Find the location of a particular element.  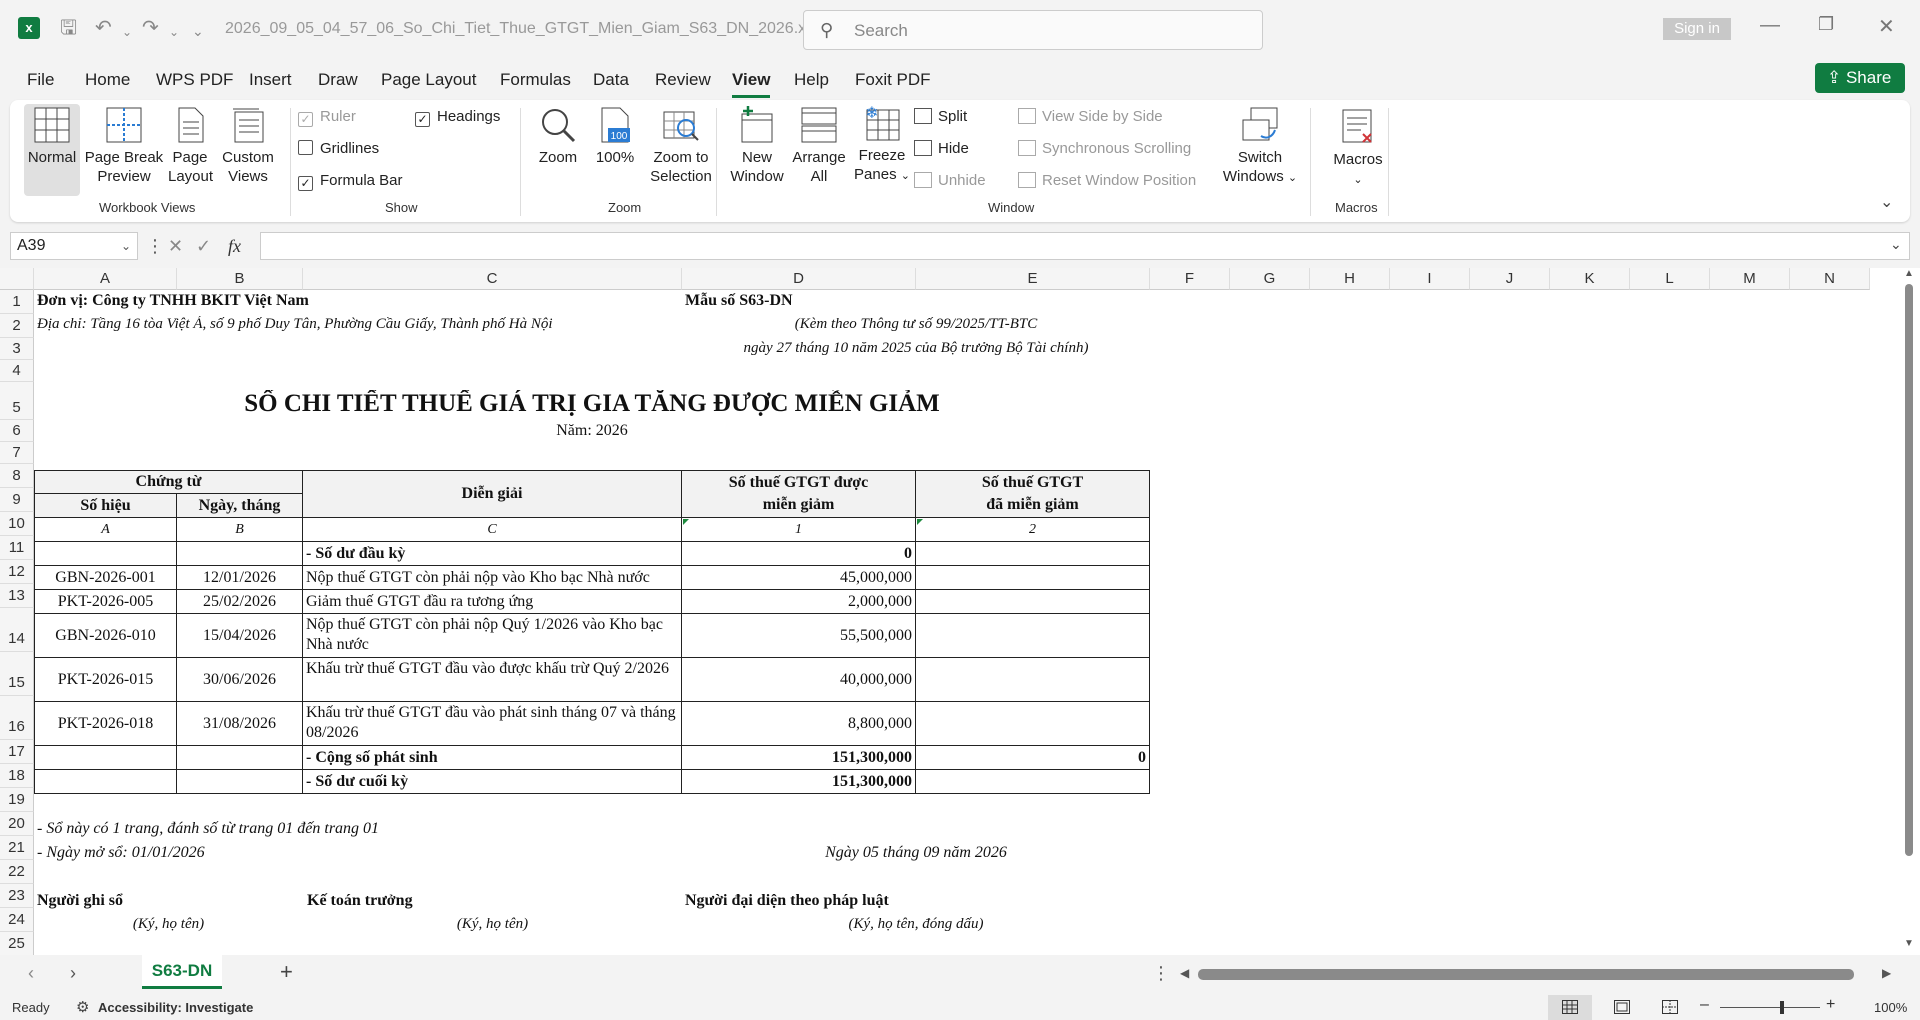

redo-icon: ↷ is located at coordinates (150, 28).